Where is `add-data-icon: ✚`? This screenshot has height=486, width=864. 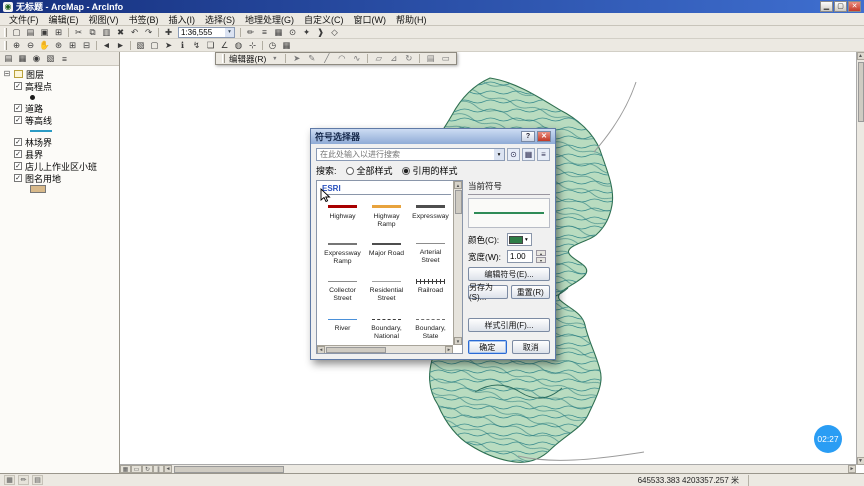 add-data-icon: ✚ is located at coordinates (168, 32).